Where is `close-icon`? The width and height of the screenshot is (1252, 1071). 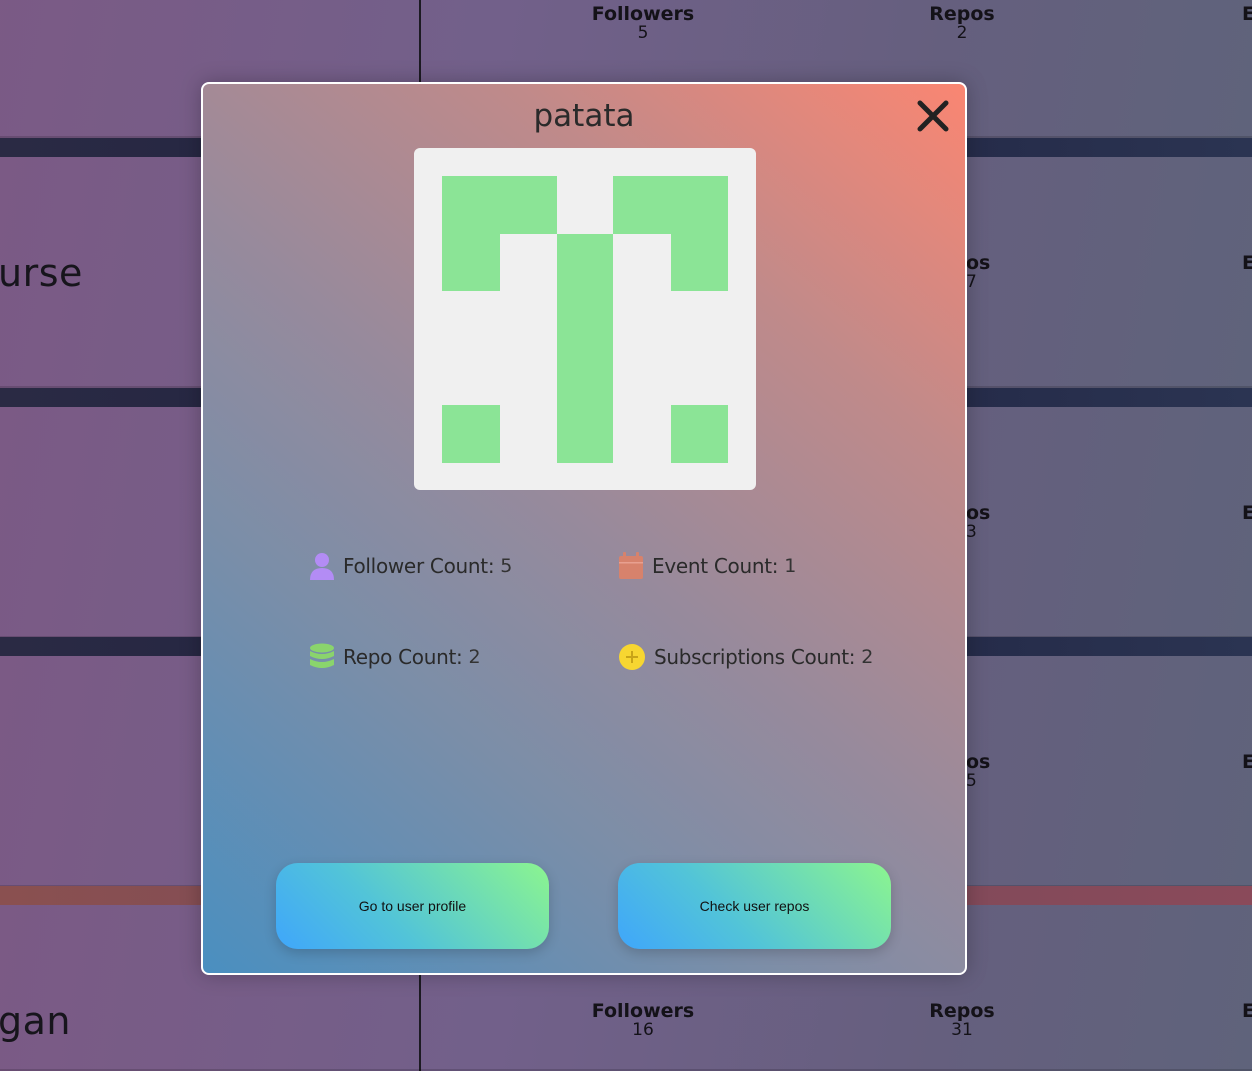 close-icon is located at coordinates (933, 116).